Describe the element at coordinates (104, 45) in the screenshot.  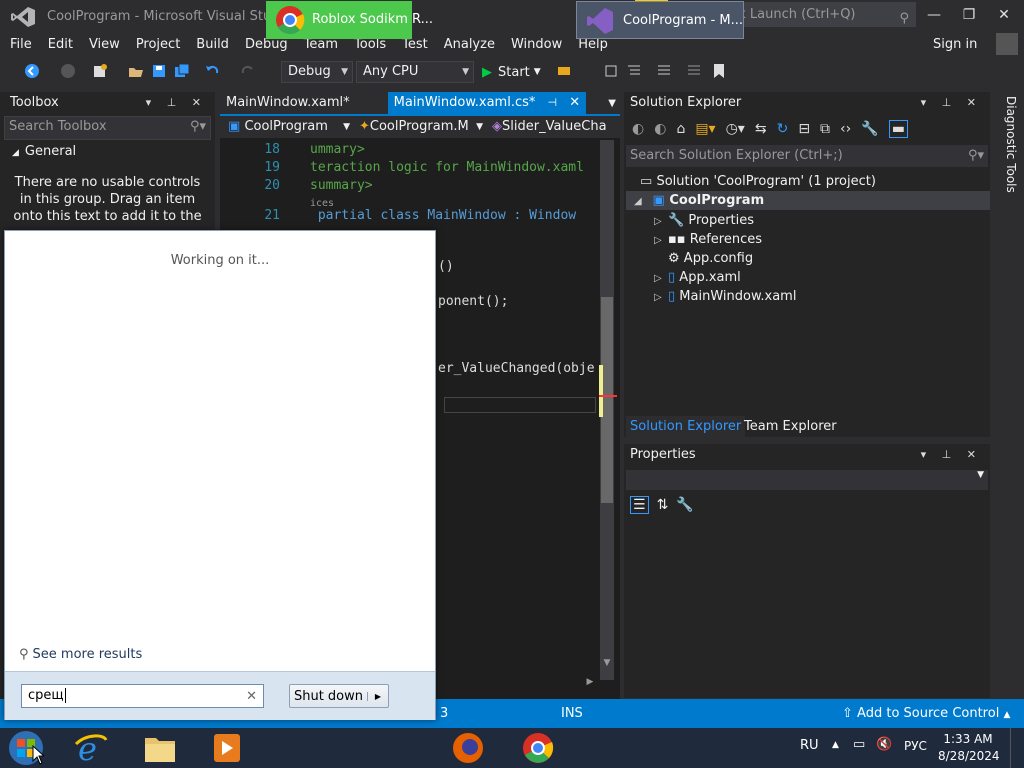
I see `menu-view: View` at that location.